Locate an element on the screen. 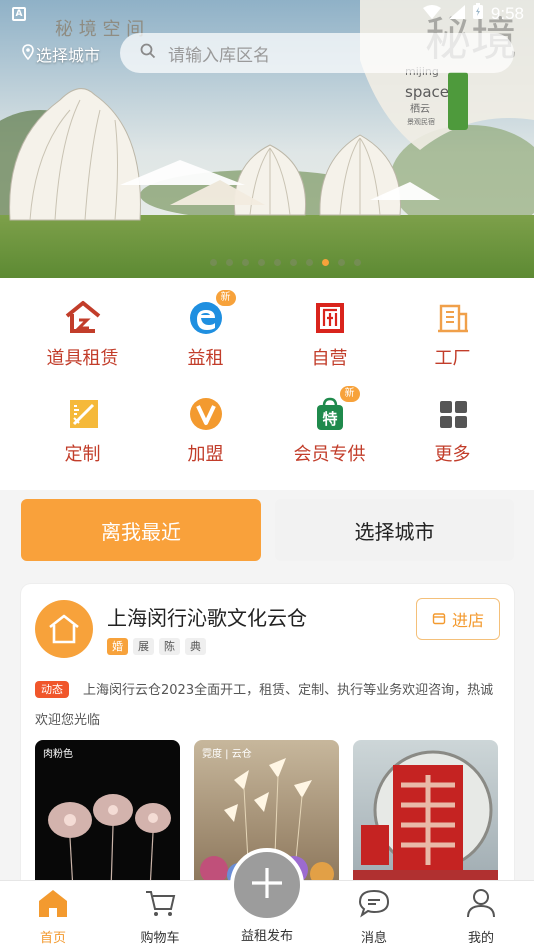  search-icon is located at coordinates (148, 53).